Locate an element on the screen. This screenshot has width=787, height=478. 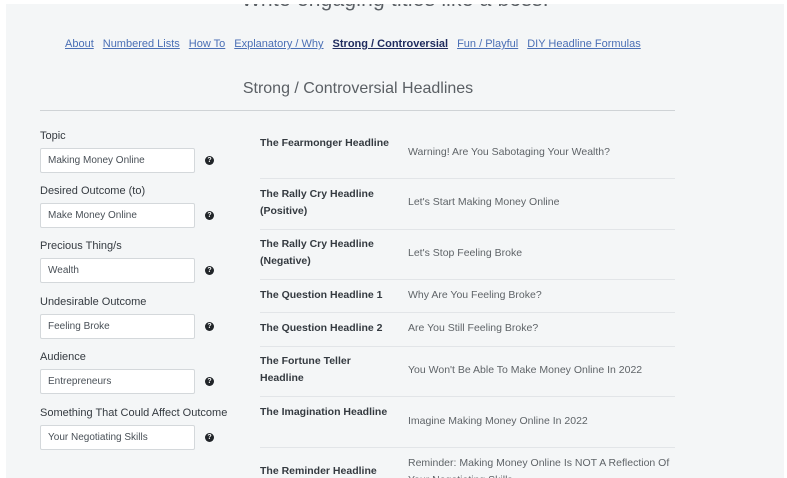
audience-help-icon: ? is located at coordinates (209, 381).